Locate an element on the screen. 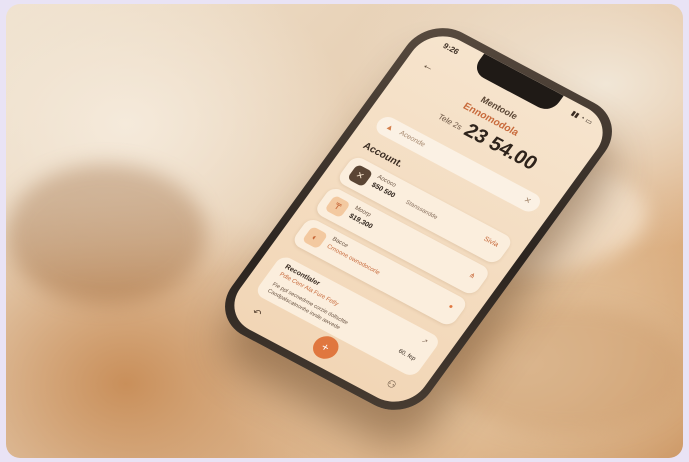  card-icon: ₸ is located at coordinates (337, 206).